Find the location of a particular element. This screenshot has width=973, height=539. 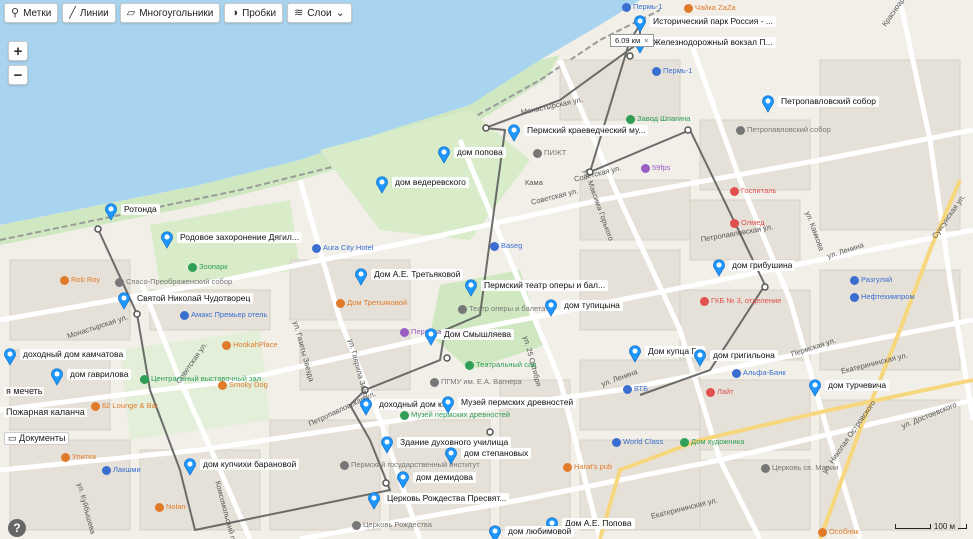

lines-button: ╱ Линии is located at coordinates (89, 13).